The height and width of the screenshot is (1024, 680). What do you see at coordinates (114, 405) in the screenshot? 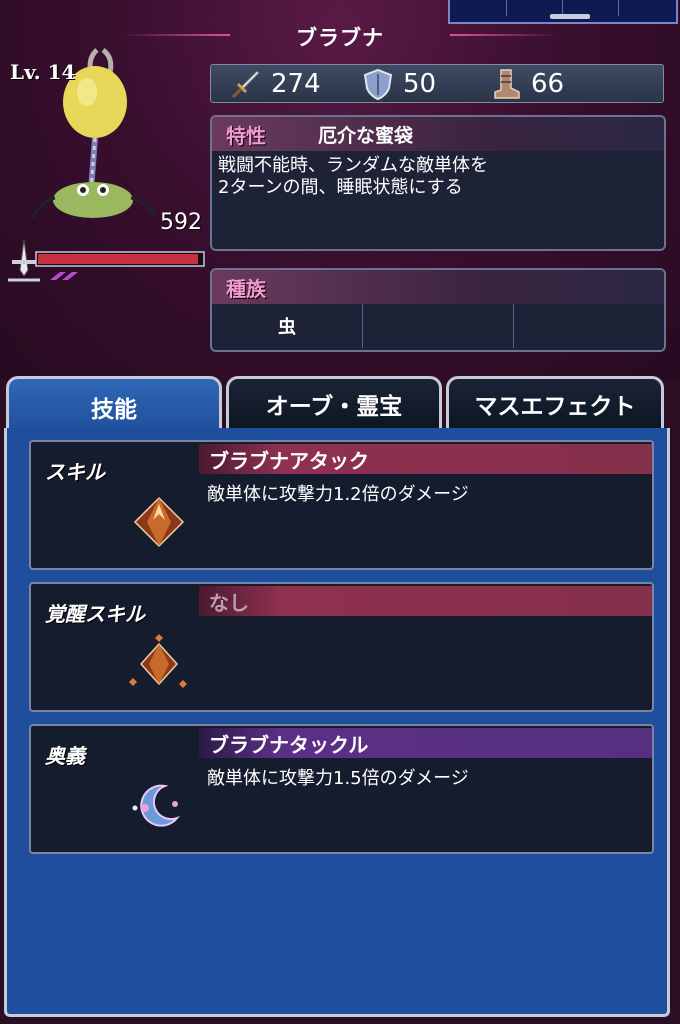
I see `tab-skills: 技能` at bounding box center [114, 405].